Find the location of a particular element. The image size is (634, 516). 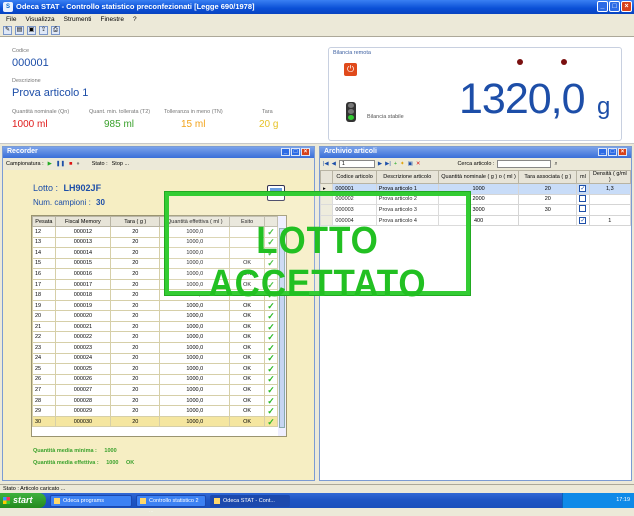

nav-delete-icon: ✕ is located at coordinates (418, 164).